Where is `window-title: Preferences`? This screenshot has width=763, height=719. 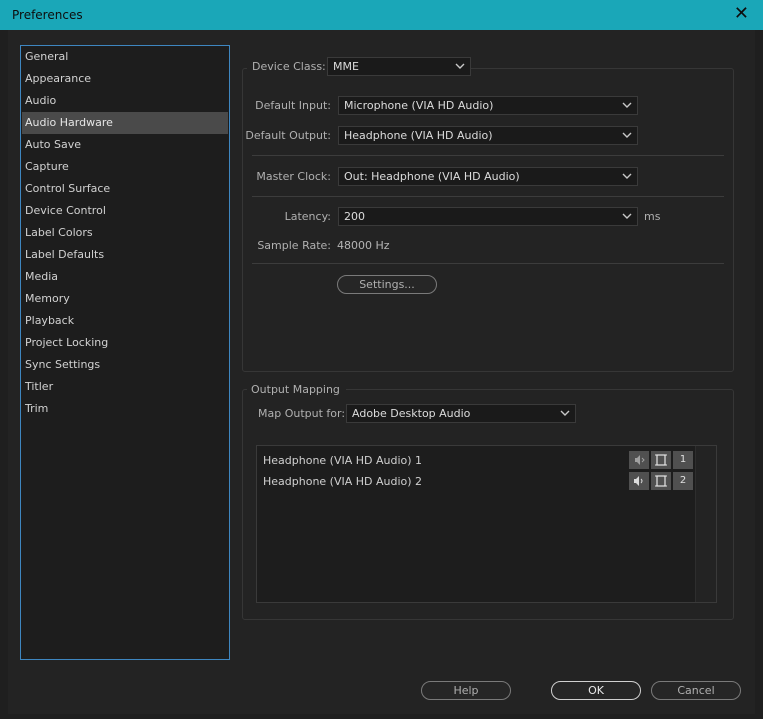 window-title: Preferences is located at coordinates (47, 15).